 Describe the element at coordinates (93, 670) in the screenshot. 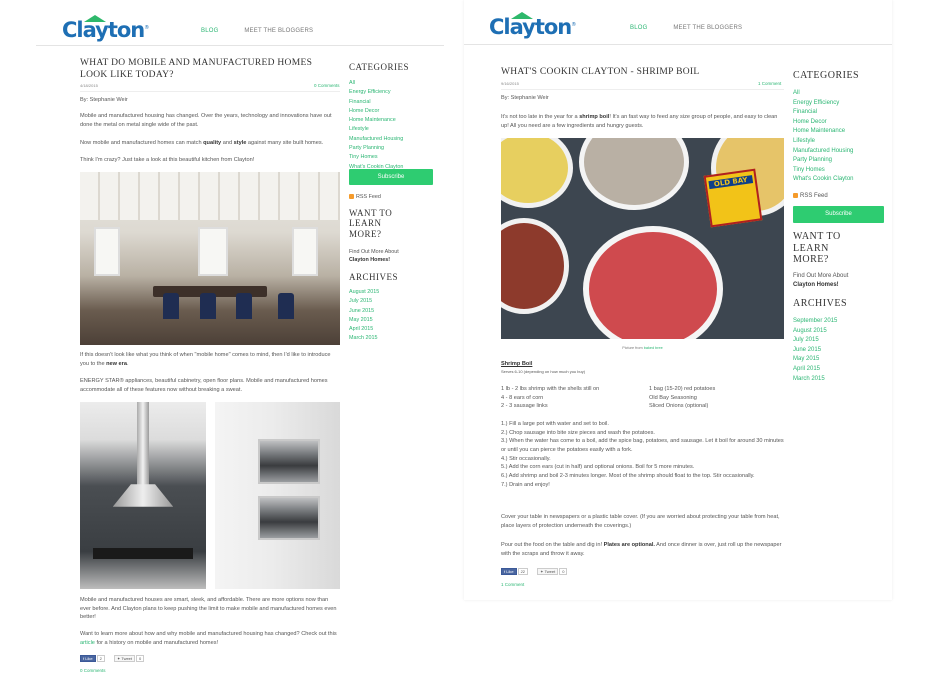

I see `comments-bottom-link: 0 Comments` at that location.